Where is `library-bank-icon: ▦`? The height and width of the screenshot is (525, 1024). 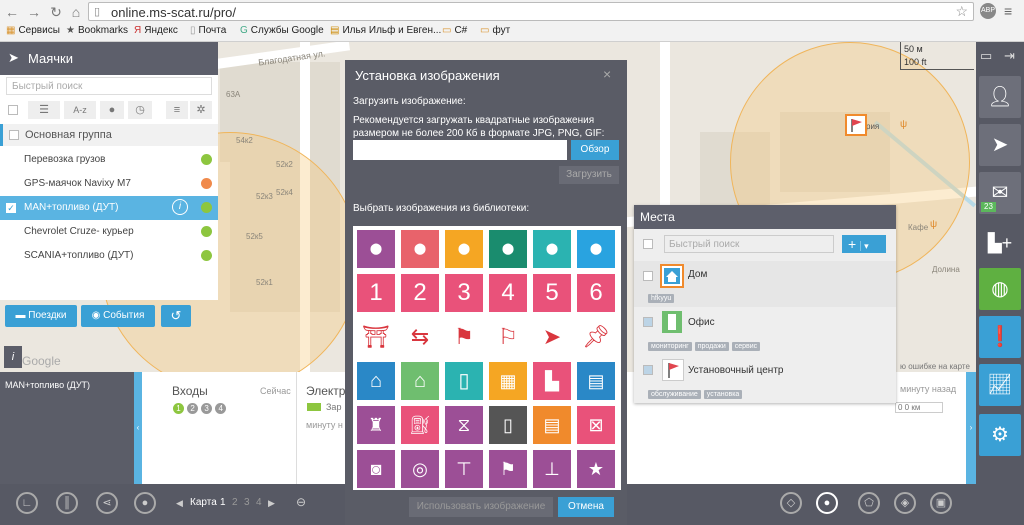
library-bank-icon: ▦ is located at coordinates (508, 381).